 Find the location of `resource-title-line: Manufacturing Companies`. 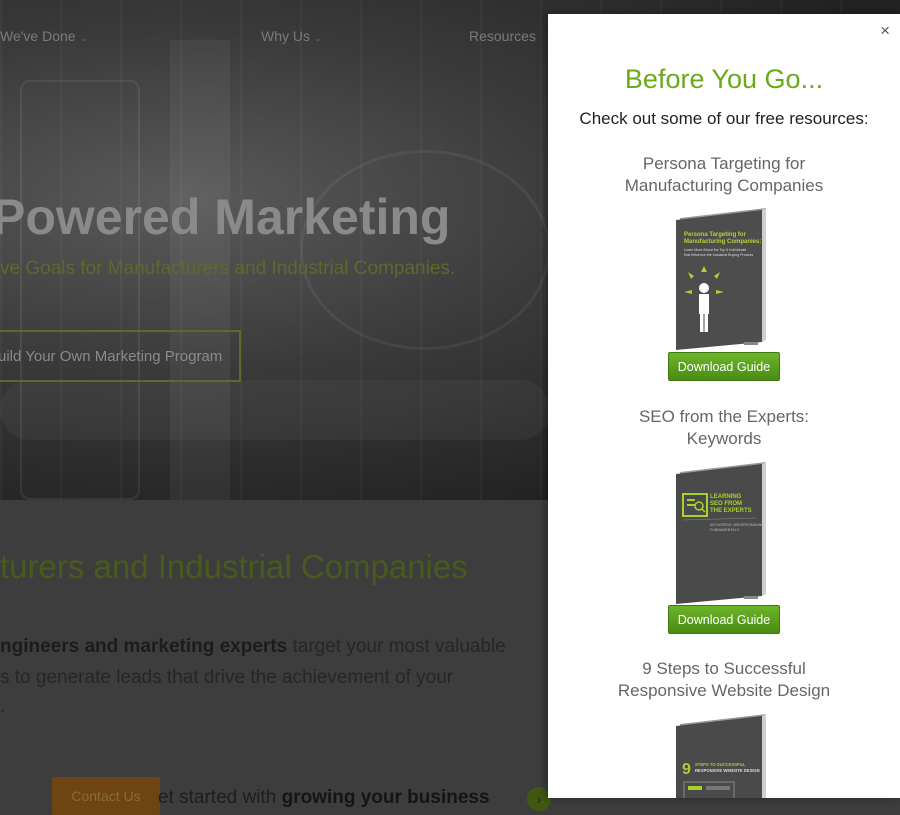

resource-title-line: Manufacturing Companies is located at coordinates (724, 185).